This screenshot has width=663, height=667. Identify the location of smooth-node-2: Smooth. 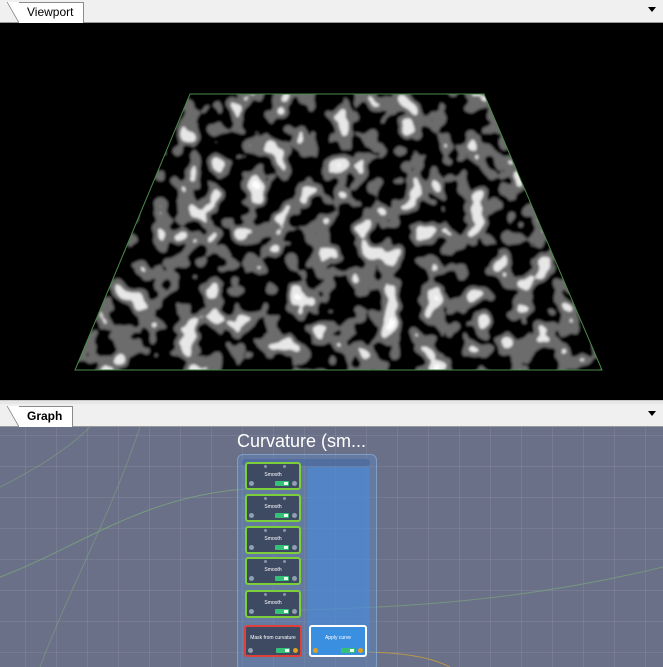
(273, 508).